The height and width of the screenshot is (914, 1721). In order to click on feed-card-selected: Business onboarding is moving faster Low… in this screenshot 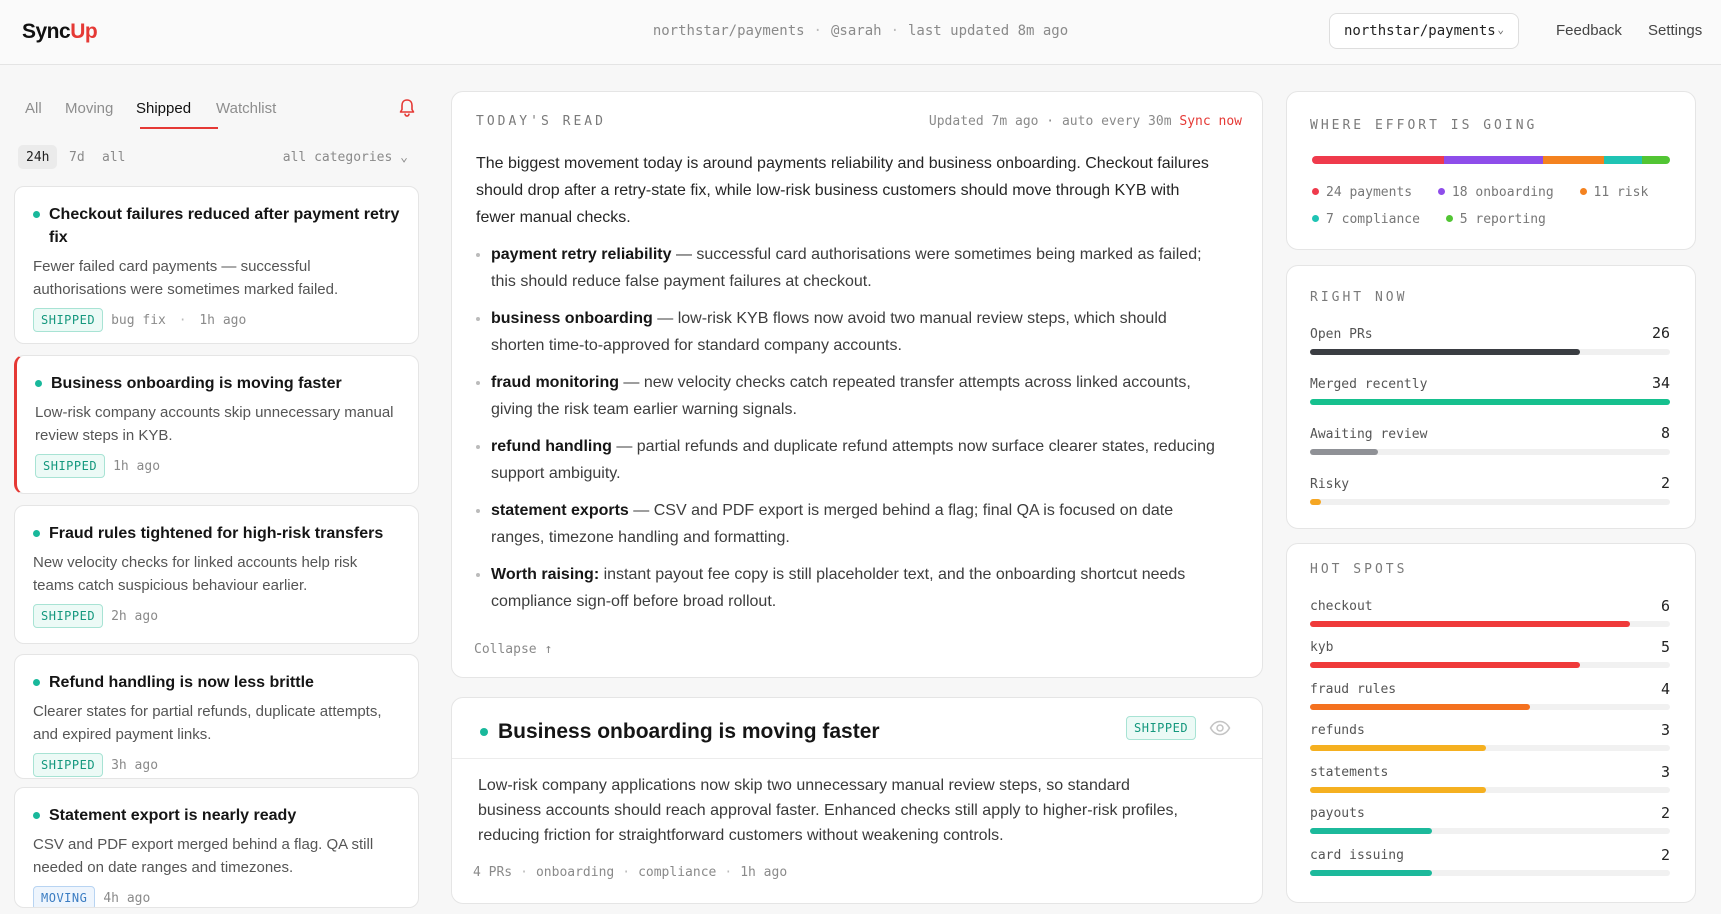, I will do `click(216, 424)`.